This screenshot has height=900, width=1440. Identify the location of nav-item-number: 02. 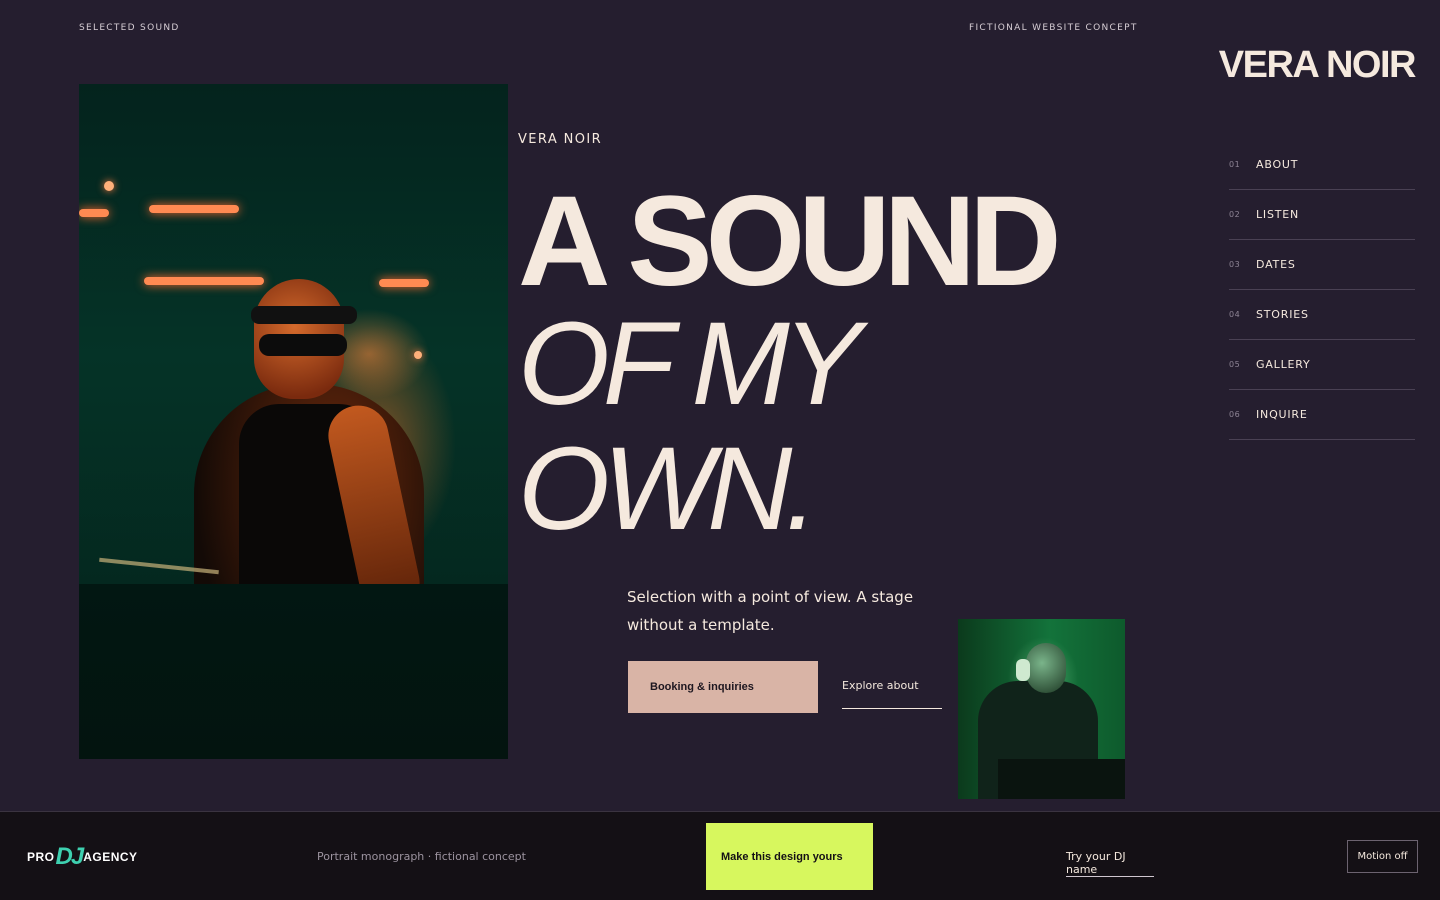
(1235, 214).